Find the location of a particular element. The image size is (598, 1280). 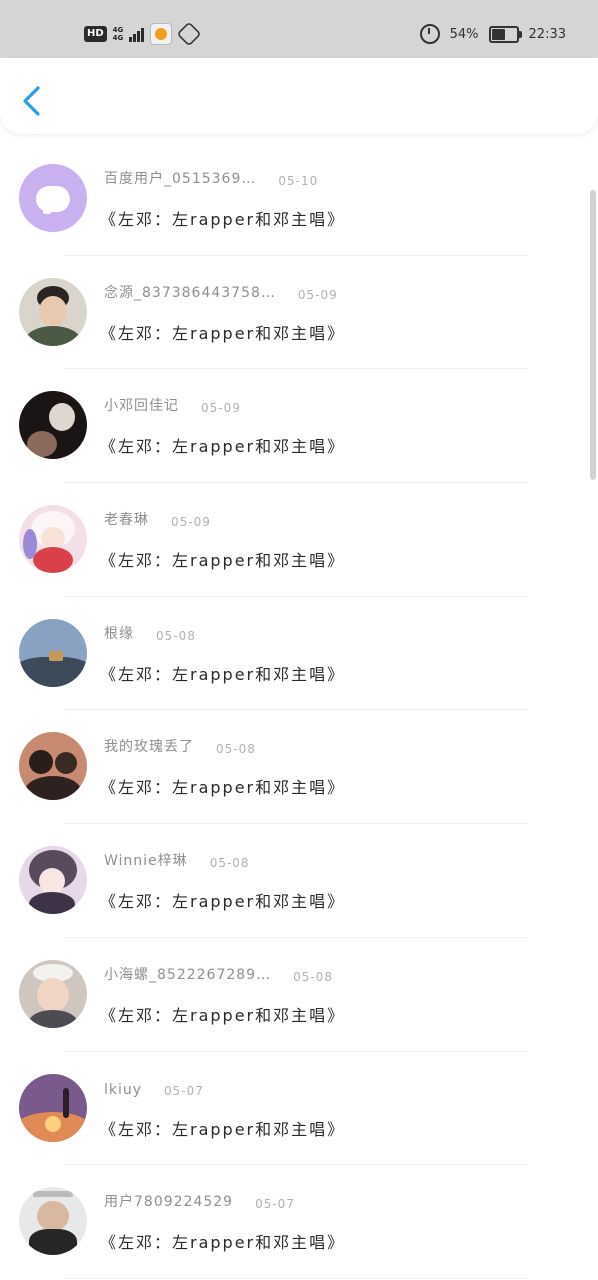

chevron-left-icon is located at coordinates (31, 101).